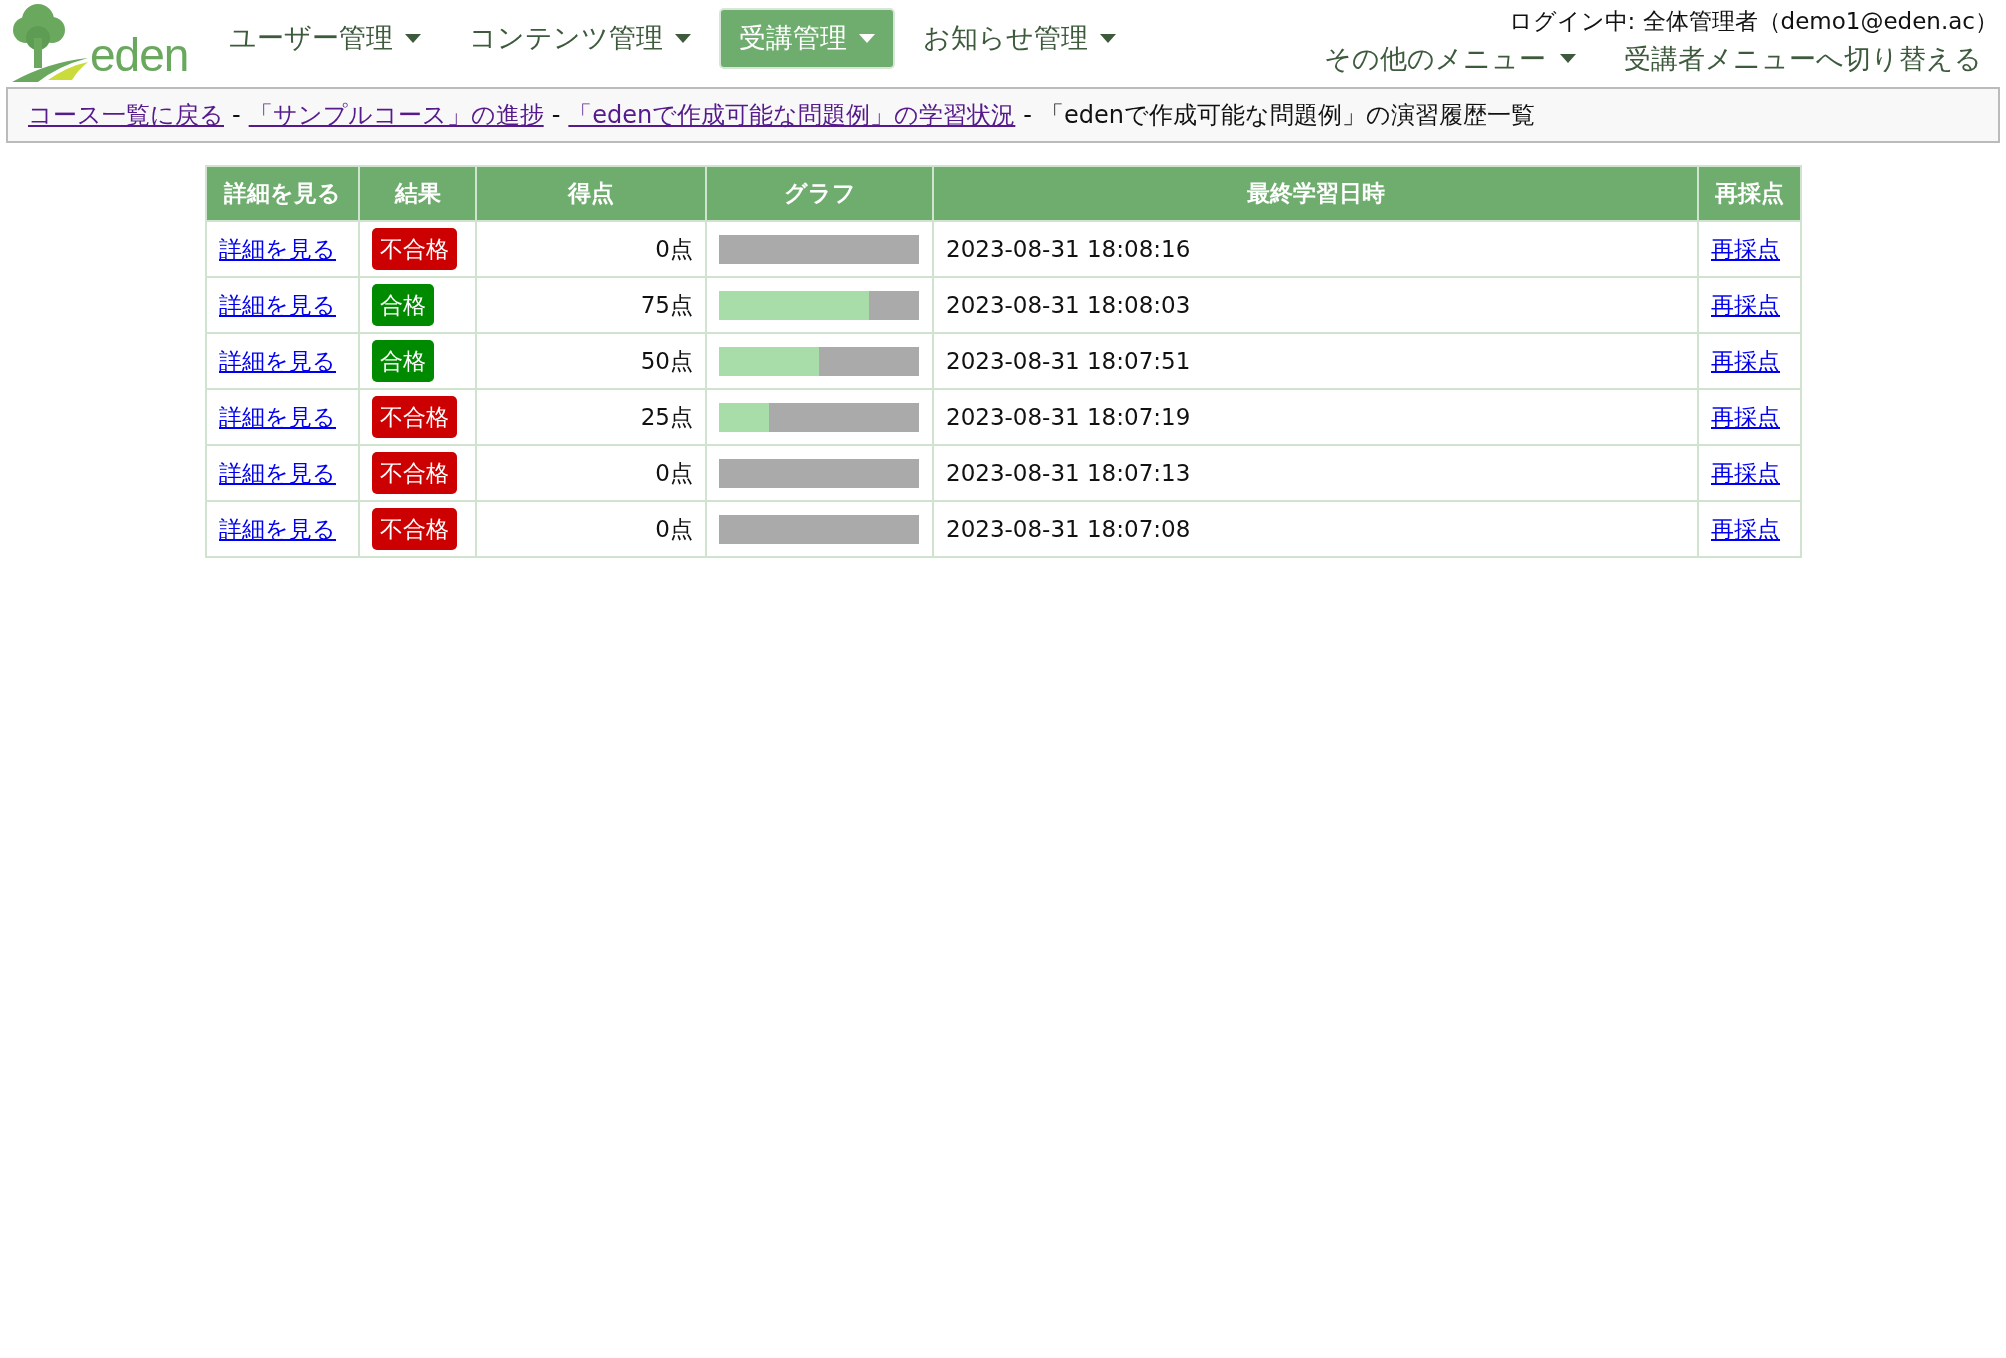 The height and width of the screenshot is (1358, 2006). Describe the element at coordinates (139, 55) in the screenshot. I see `logo-text: eden` at that location.